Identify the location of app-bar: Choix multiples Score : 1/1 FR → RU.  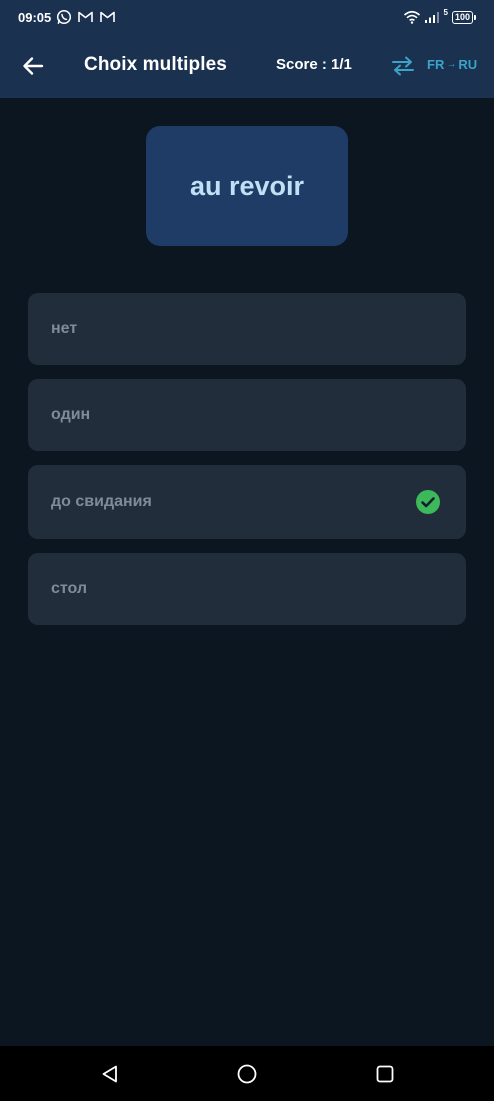
(247, 66).